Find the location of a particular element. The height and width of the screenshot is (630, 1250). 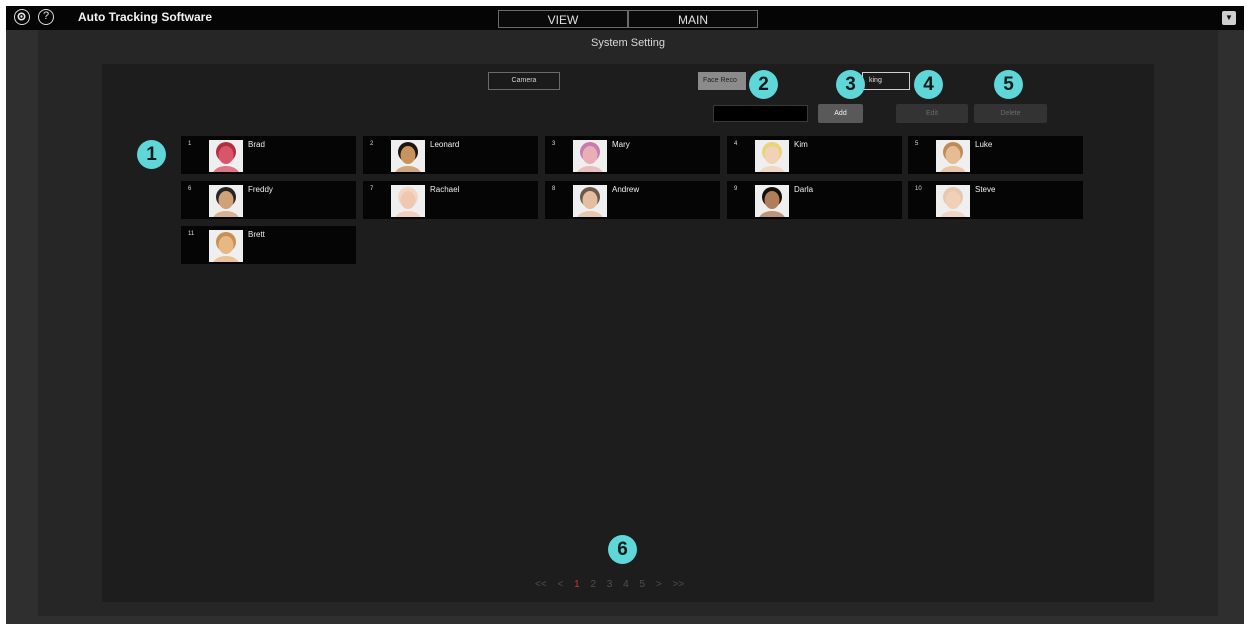

title-bar: ? Auto Tracking Software VIEW MAIN ▼ is located at coordinates (625, 18).